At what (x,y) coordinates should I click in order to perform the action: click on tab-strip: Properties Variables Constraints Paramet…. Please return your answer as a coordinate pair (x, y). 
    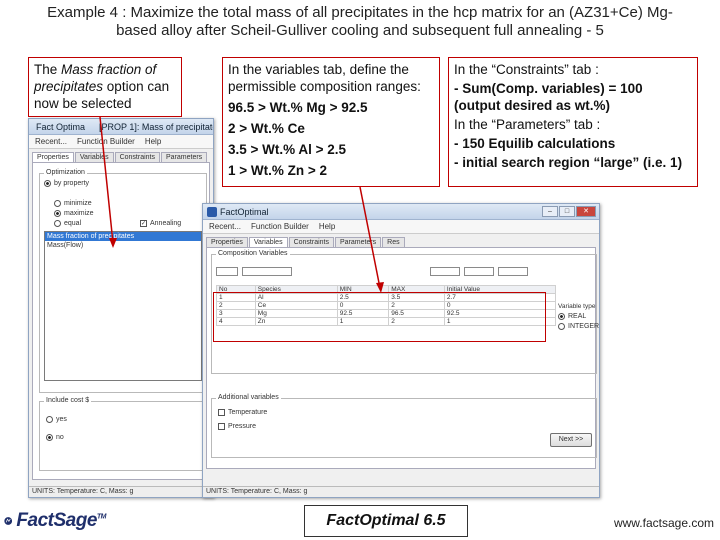
    Looking at the image, I should click on (401, 240).